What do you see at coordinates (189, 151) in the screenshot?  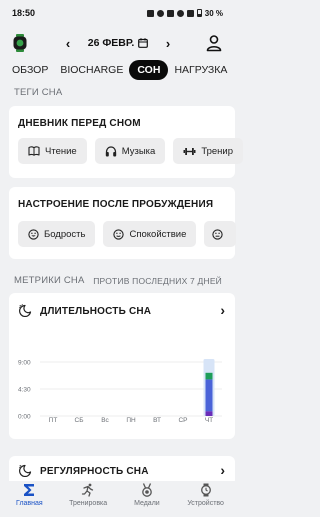 I see `dumbbell-icon` at bounding box center [189, 151].